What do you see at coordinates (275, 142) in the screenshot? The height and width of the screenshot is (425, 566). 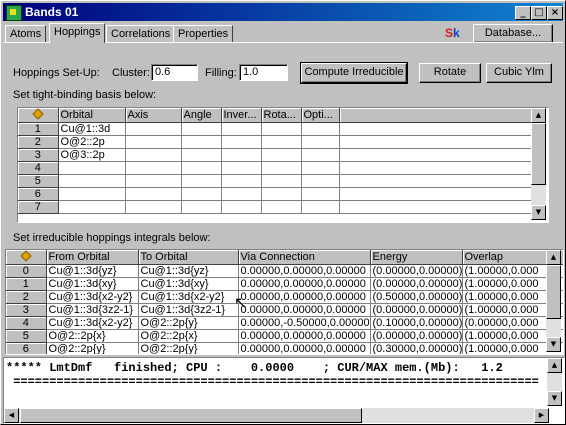 I see `table-row: 2 O@2::2p` at bounding box center [275, 142].